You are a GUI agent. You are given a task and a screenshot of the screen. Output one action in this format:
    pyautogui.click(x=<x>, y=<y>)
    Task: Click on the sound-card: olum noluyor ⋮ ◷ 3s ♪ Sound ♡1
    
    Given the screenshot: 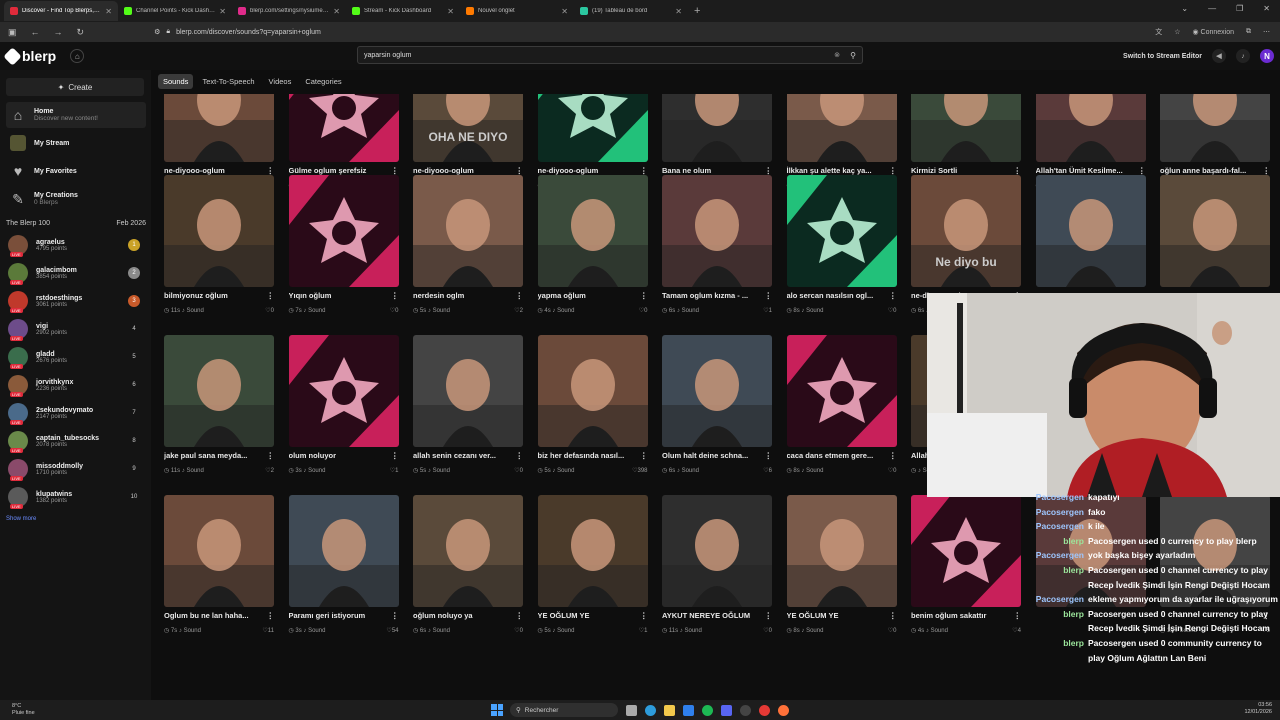 What is the action you would take?
    pyautogui.click(x=344, y=404)
    